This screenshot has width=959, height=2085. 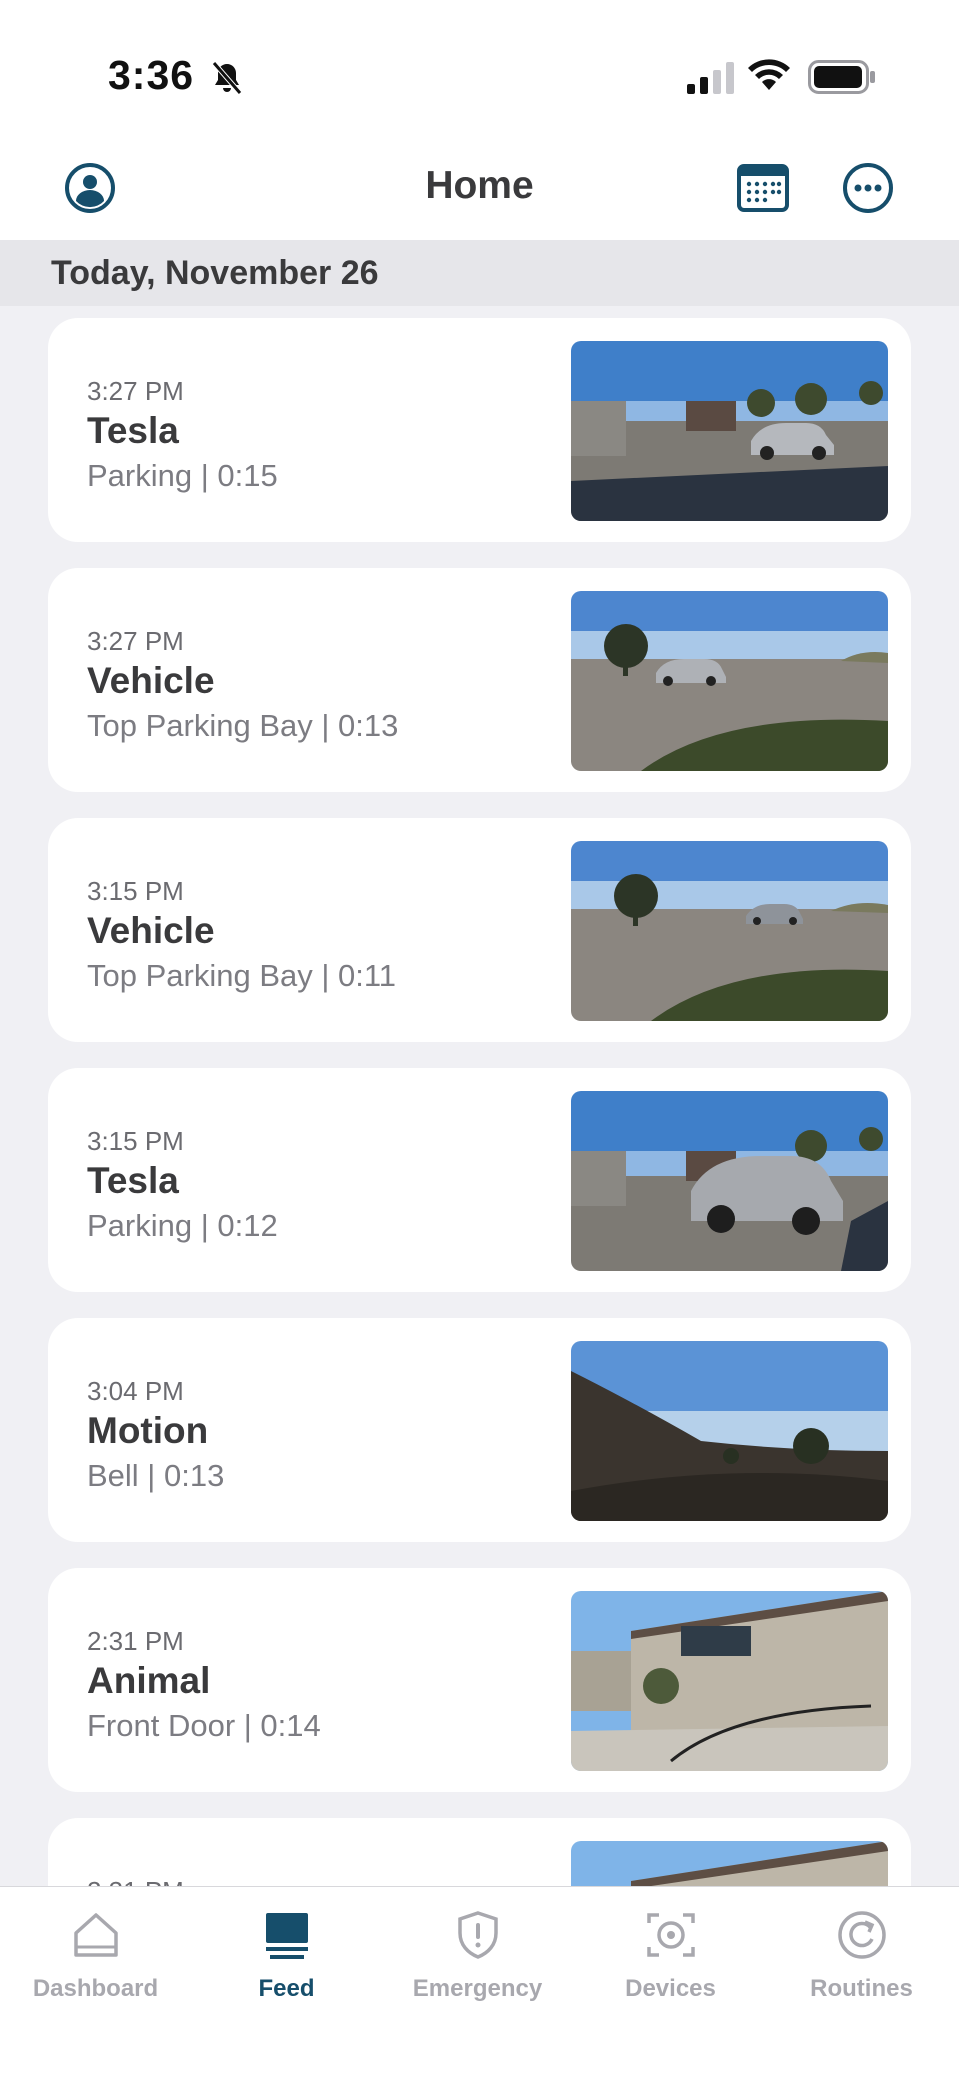 What do you see at coordinates (841, 77) in the screenshot?
I see `battery-icon` at bounding box center [841, 77].